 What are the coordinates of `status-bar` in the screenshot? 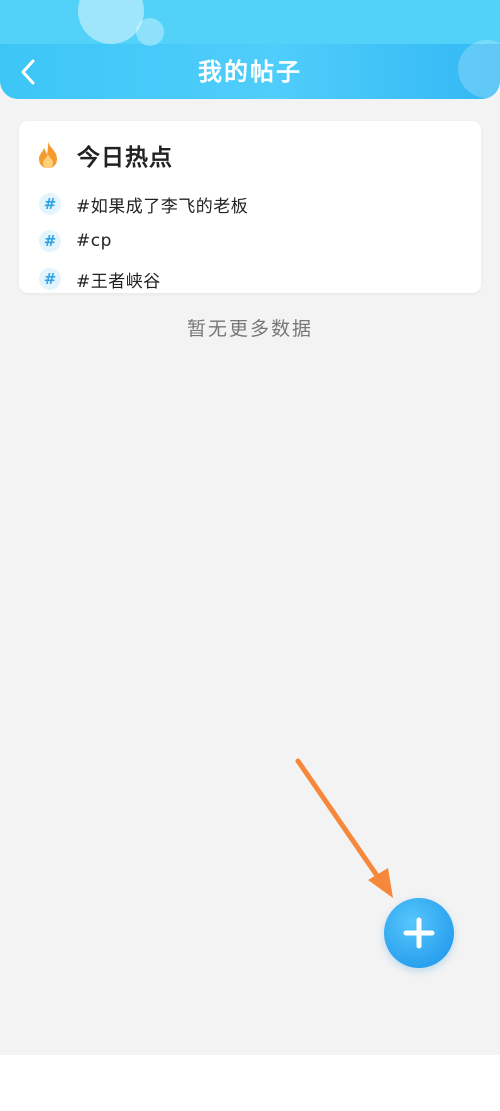 It's located at (250, 22).